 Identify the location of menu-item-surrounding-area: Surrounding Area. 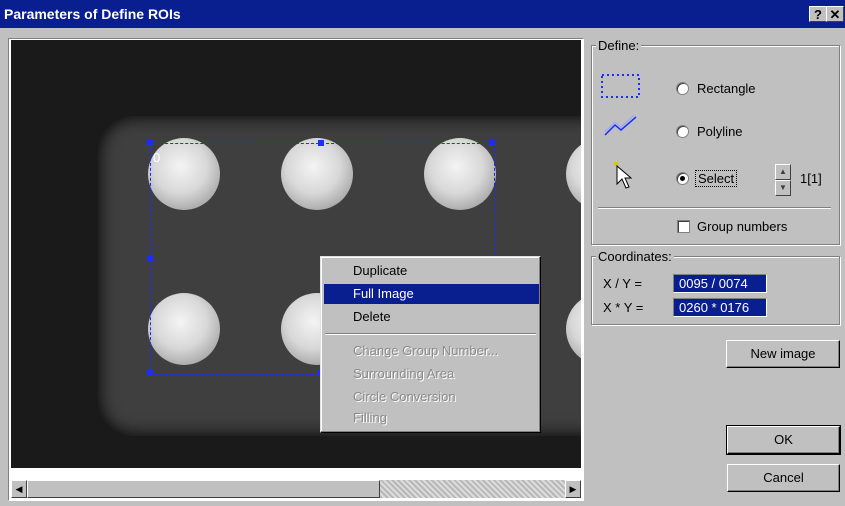
(431, 374).